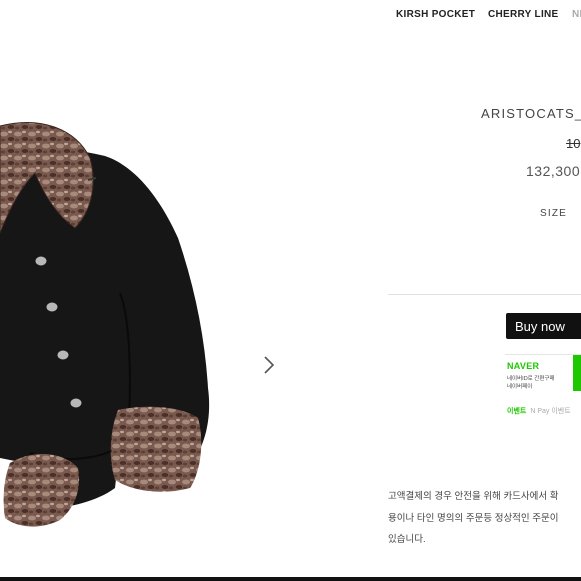 Image resolution: width=581 pixels, height=581 pixels. Describe the element at coordinates (554, 213) in the screenshot. I see `size-label: SIZE` at that location.